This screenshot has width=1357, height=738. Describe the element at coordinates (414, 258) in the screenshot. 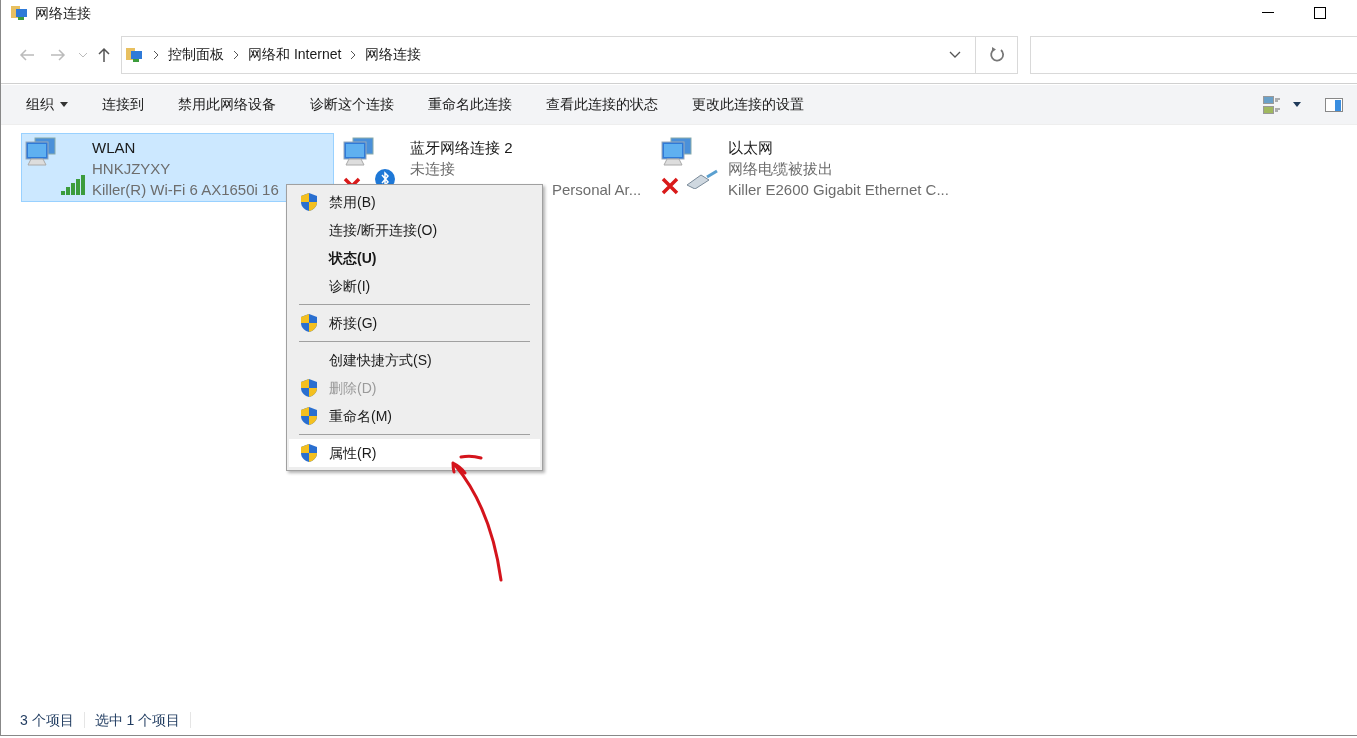

I see `menu-item: 状态(U)` at that location.